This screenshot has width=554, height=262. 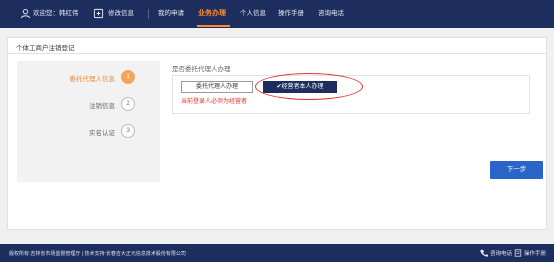 I want to click on panel-header: 个体工商户注销登记, so click(x=277, y=46).